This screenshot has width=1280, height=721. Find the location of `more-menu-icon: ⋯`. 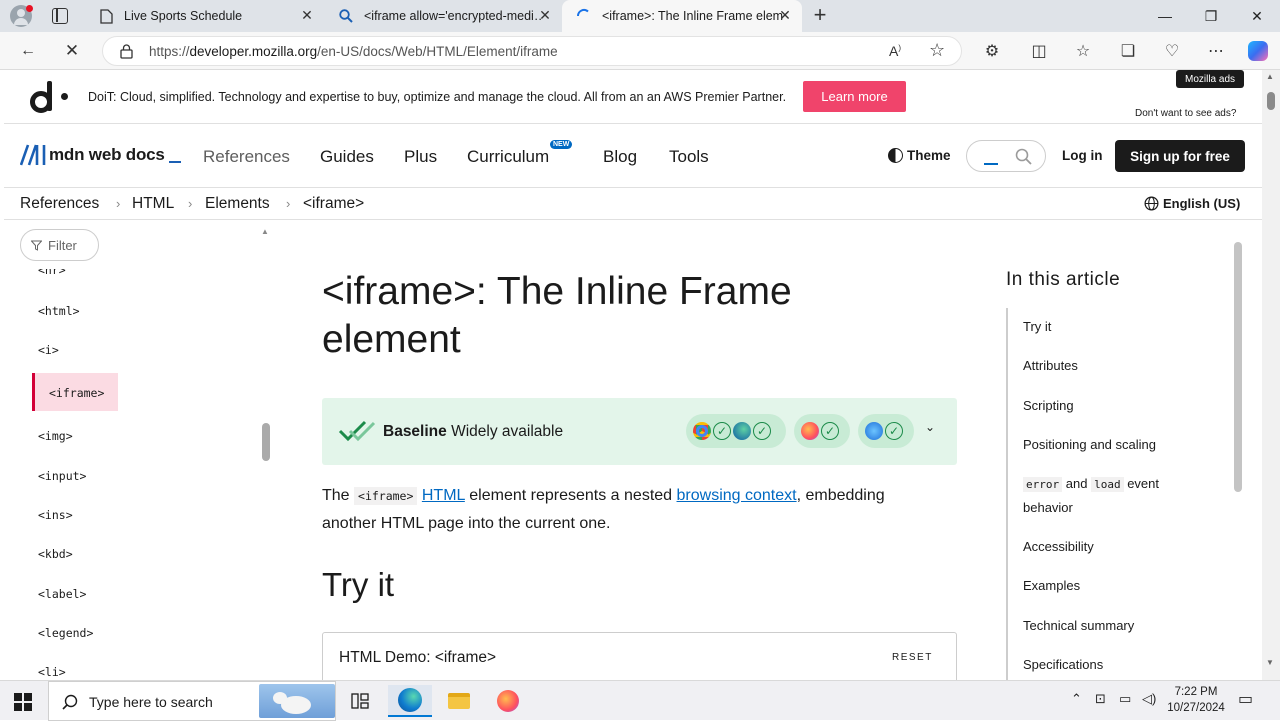

more-menu-icon: ⋯ is located at coordinates (1216, 51).